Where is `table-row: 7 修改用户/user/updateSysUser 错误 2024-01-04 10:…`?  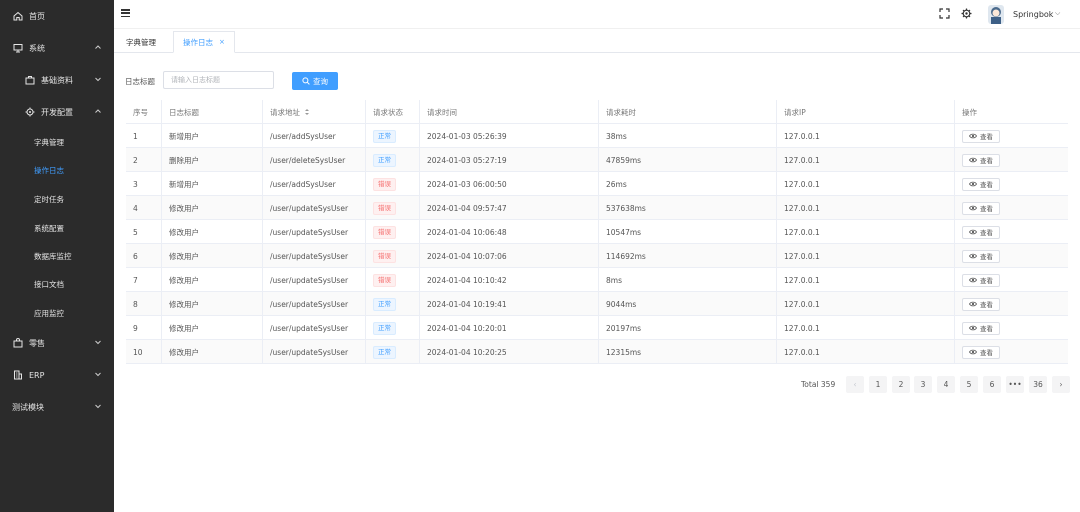 table-row: 7 修改用户/user/updateSysUser 错误 2024-01-04 10:… is located at coordinates (597, 280).